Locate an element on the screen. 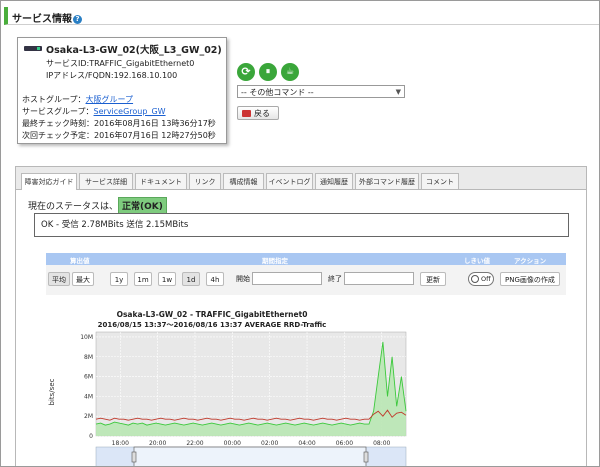 The width and height of the screenshot is (600, 467). range-1w-button: 1w is located at coordinates (167, 279).